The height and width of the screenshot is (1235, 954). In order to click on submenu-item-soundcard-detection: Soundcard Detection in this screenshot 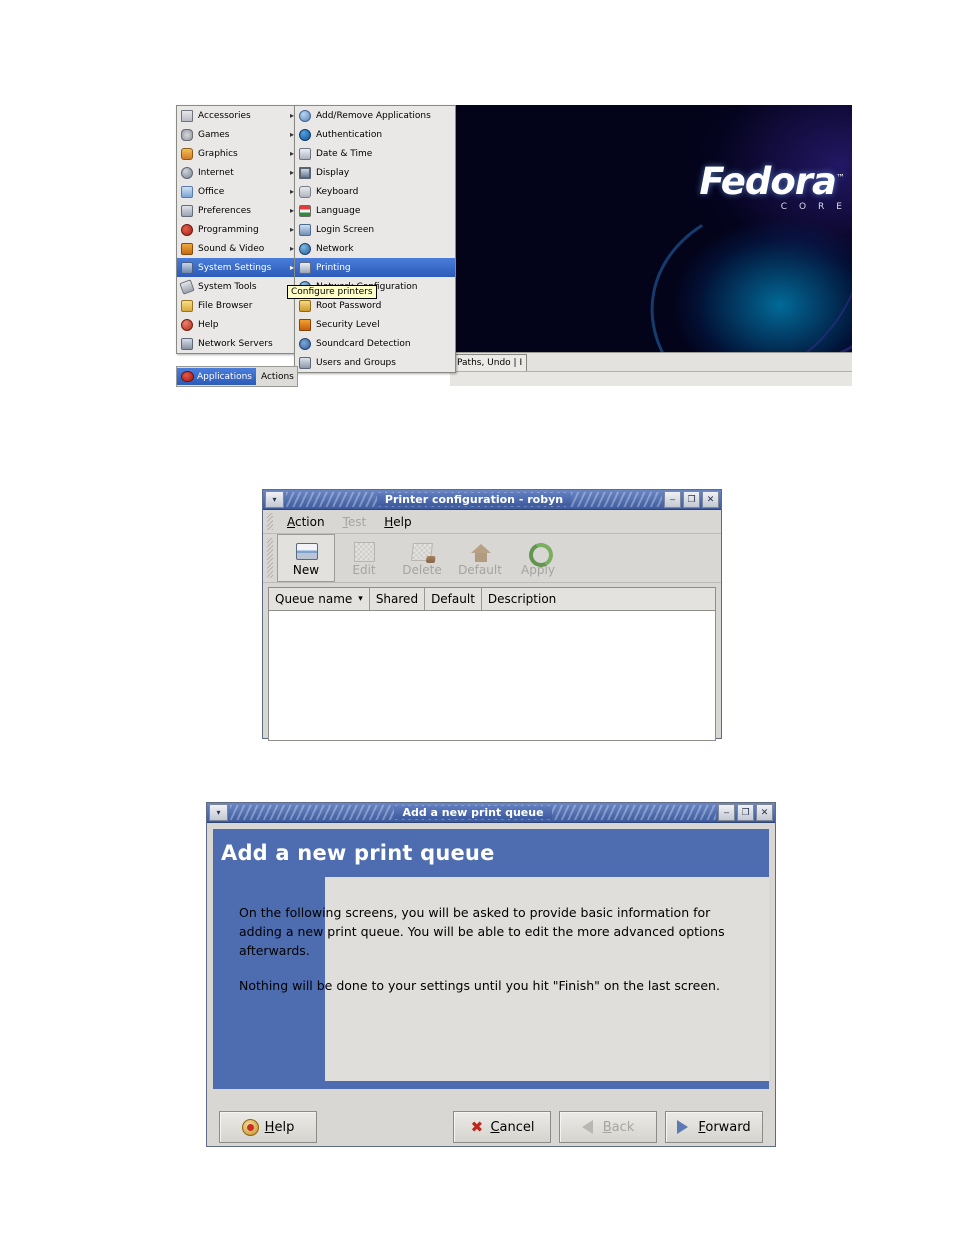, I will do `click(375, 343)`.